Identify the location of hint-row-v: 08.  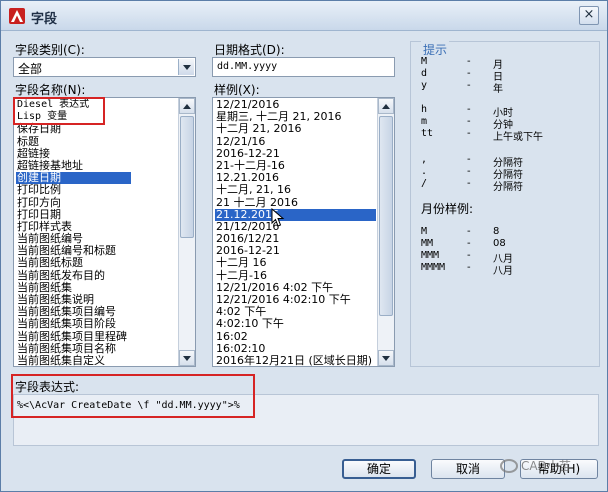
(499, 243).